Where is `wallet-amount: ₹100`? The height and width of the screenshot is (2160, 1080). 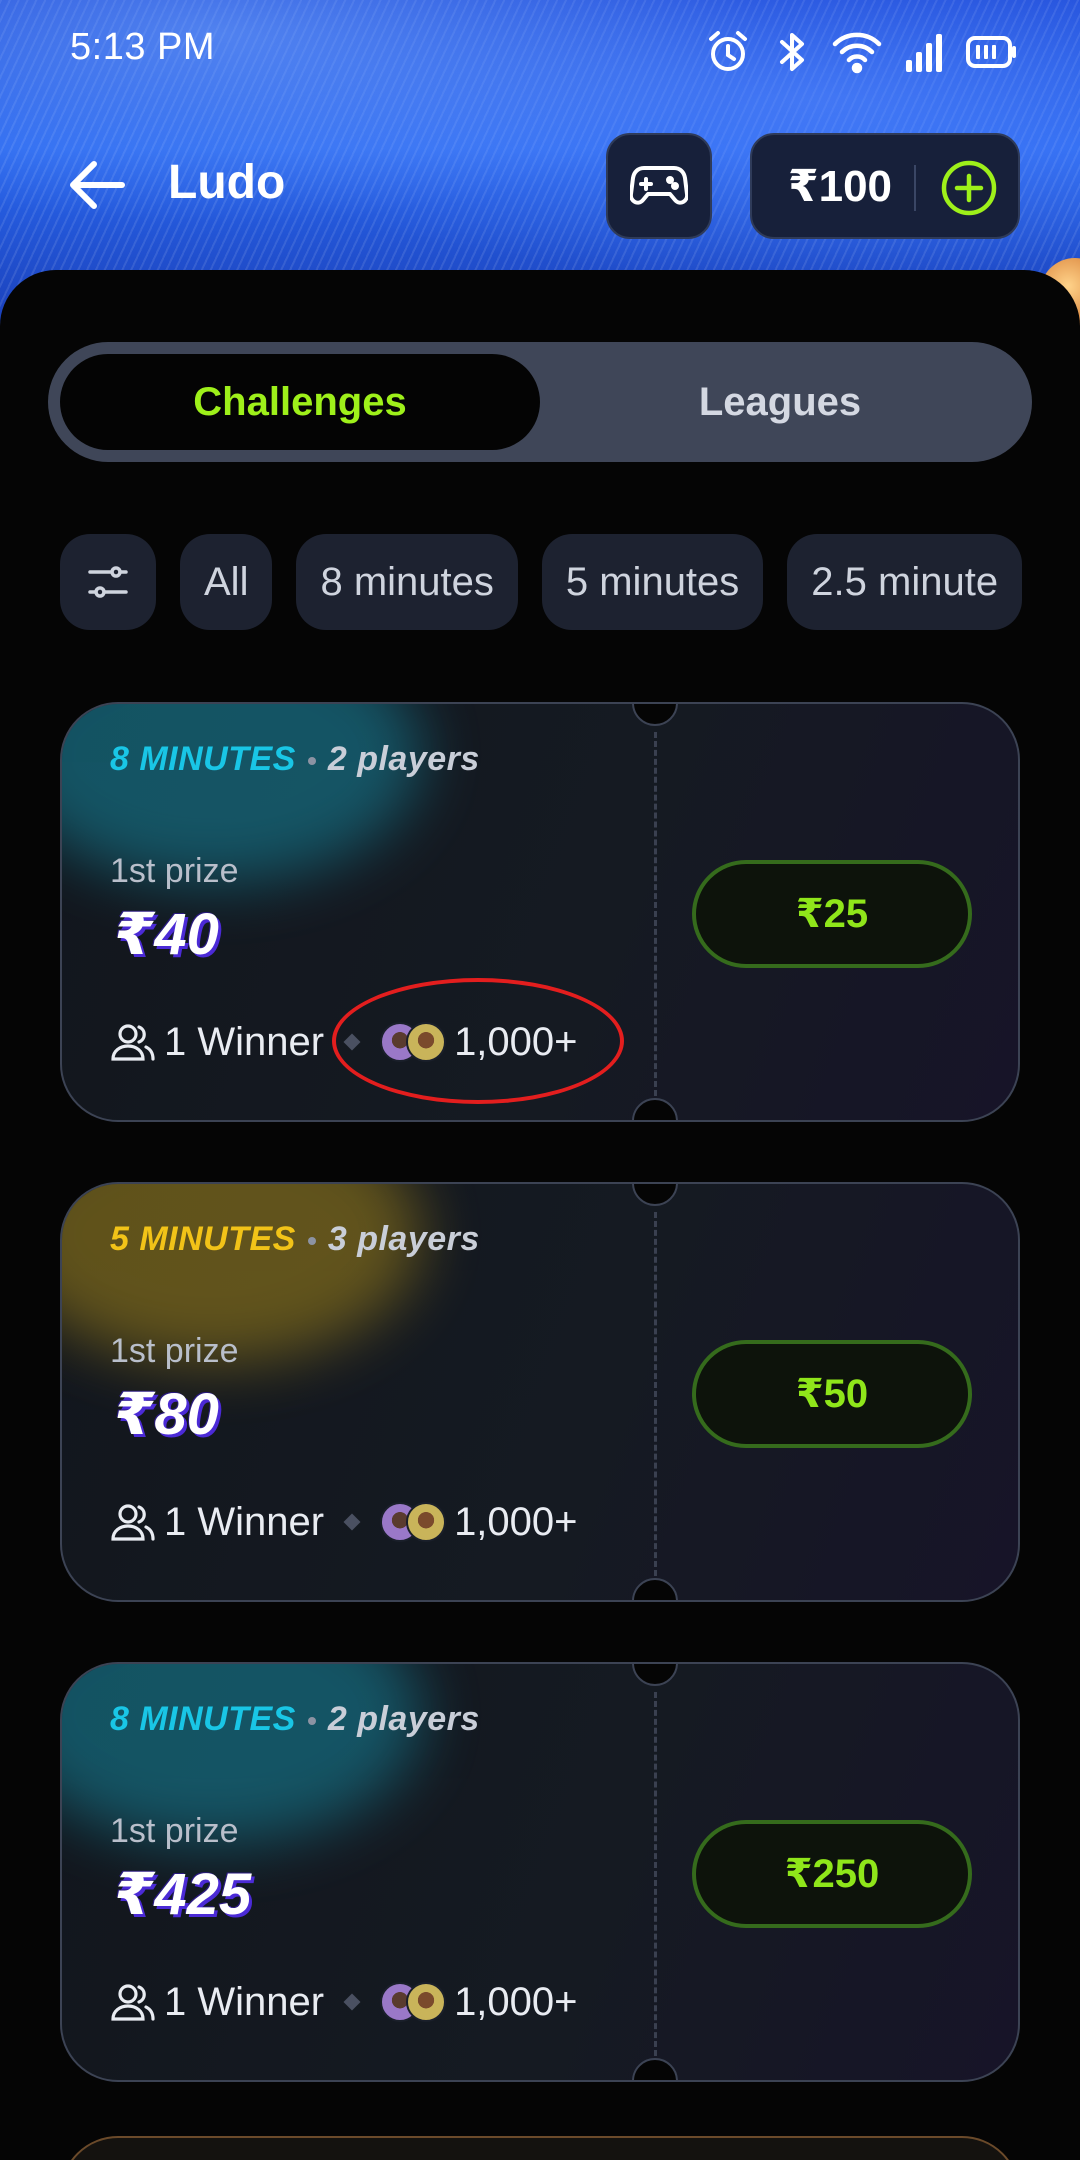
wallet-amount: ₹100 is located at coordinates (840, 186).